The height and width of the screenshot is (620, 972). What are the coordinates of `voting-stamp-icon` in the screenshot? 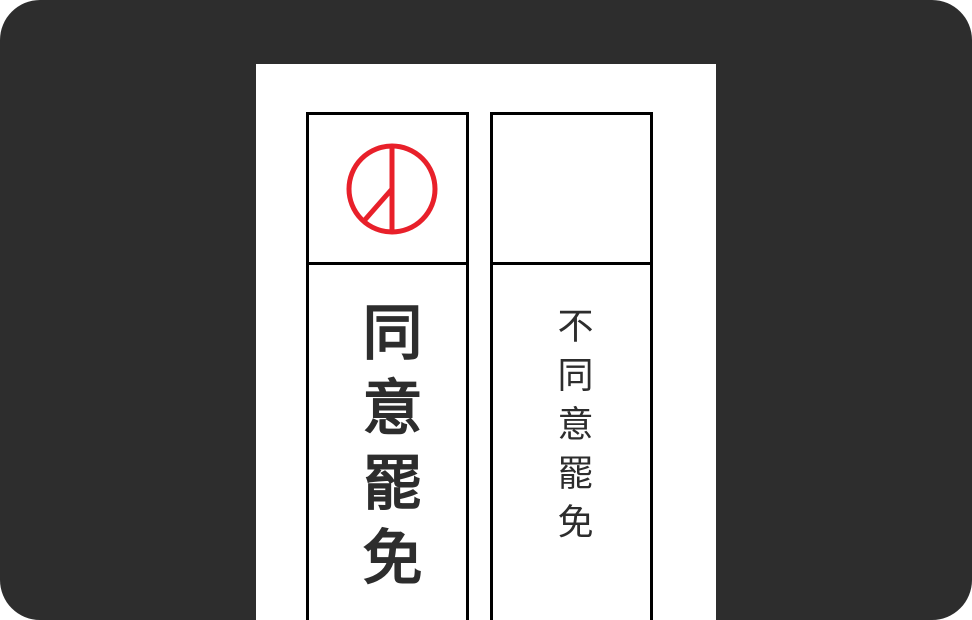 It's located at (392, 189).